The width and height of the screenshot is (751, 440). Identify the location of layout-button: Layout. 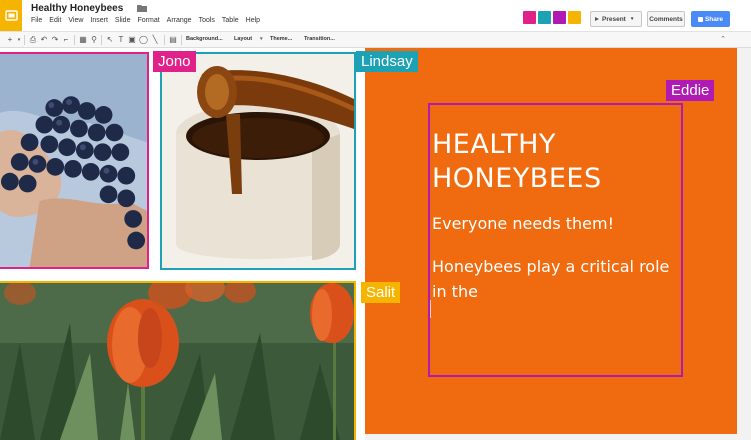
(243, 39).